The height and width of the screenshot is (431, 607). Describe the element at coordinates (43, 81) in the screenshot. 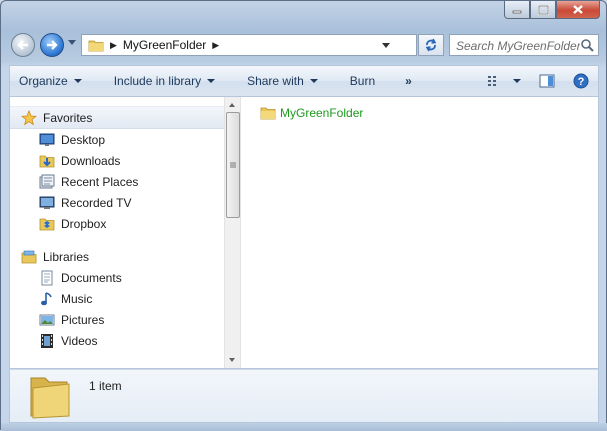

I see `organize-label: Organize` at that location.